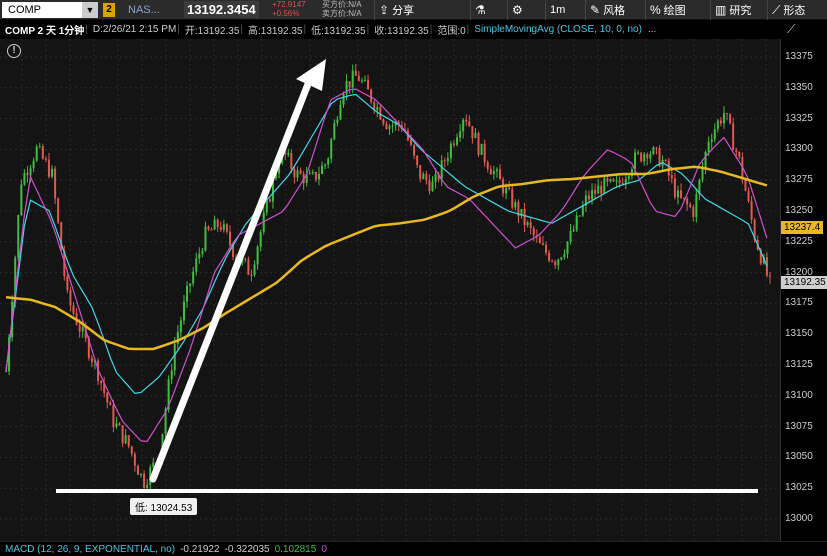 The image size is (827, 556). I want to click on symbol-dropdown-icon: ▼, so click(90, 10).